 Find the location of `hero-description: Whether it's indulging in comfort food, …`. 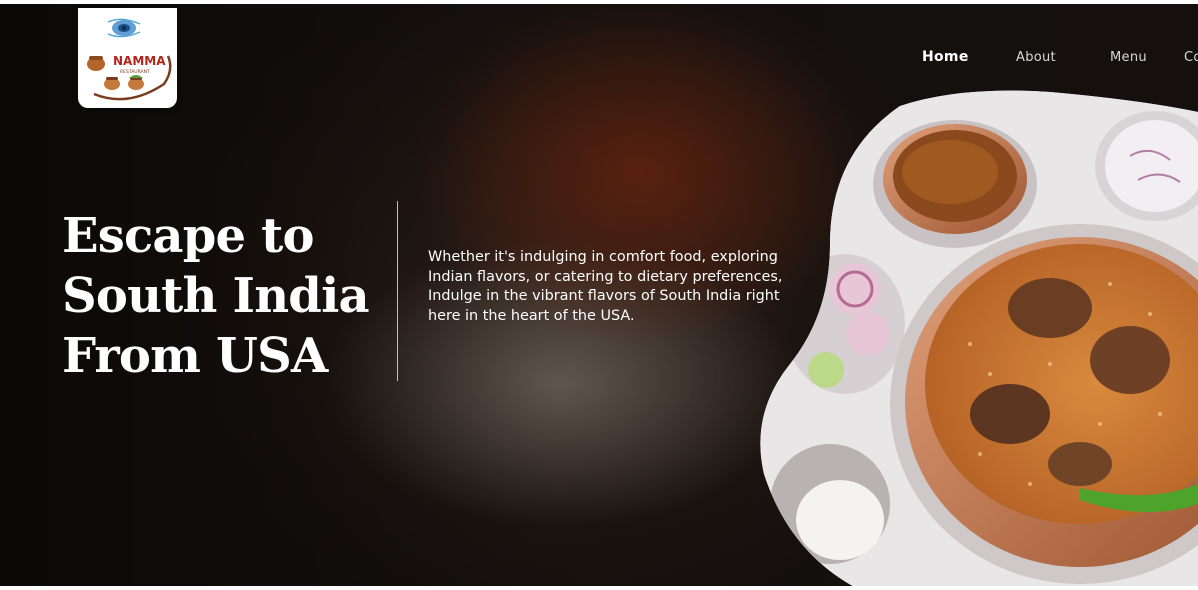

hero-description: Whether it's indulging in comfort food, … is located at coordinates (605, 286).